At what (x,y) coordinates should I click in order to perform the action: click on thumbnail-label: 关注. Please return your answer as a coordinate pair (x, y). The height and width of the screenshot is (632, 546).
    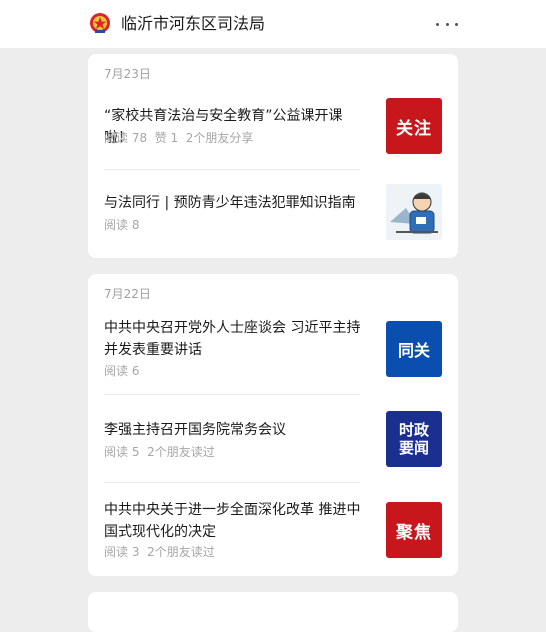
    Looking at the image, I should click on (414, 128).